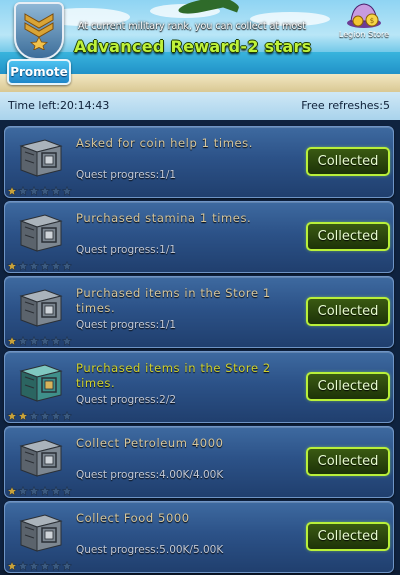 This screenshot has height=575, width=400. Describe the element at coordinates (364, 15) in the screenshot. I see `legion-store-icon: $` at that location.